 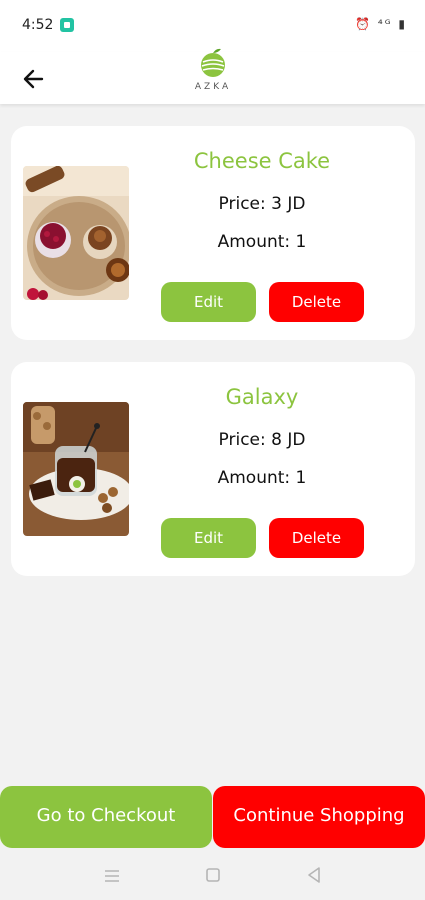 I want to click on back-arrow-icon, so click(x=33, y=79).